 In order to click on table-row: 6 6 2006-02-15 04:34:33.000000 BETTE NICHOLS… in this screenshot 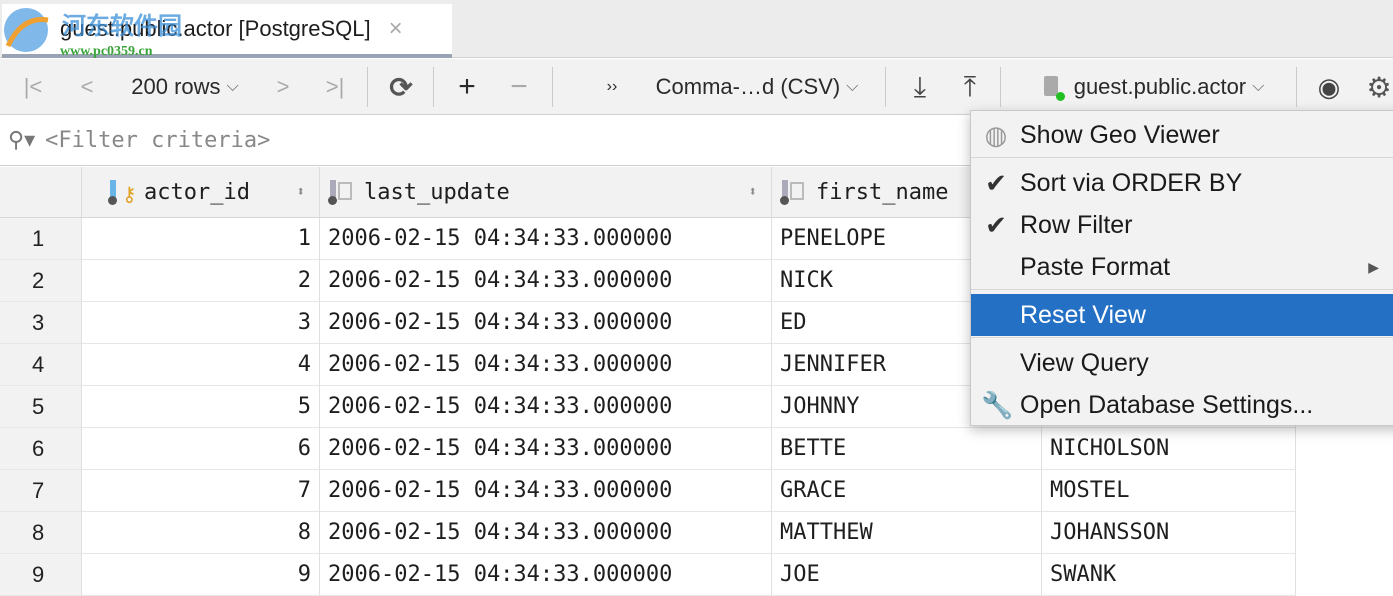, I will do `click(648, 449)`.